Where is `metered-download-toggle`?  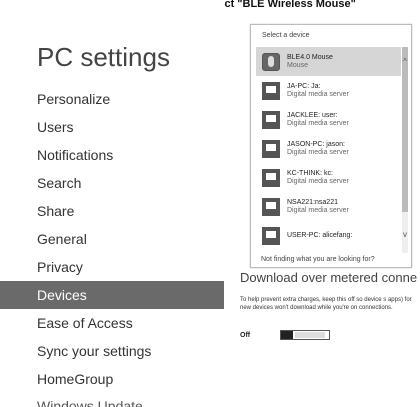
metered-download-toggle is located at coordinates (305, 335).